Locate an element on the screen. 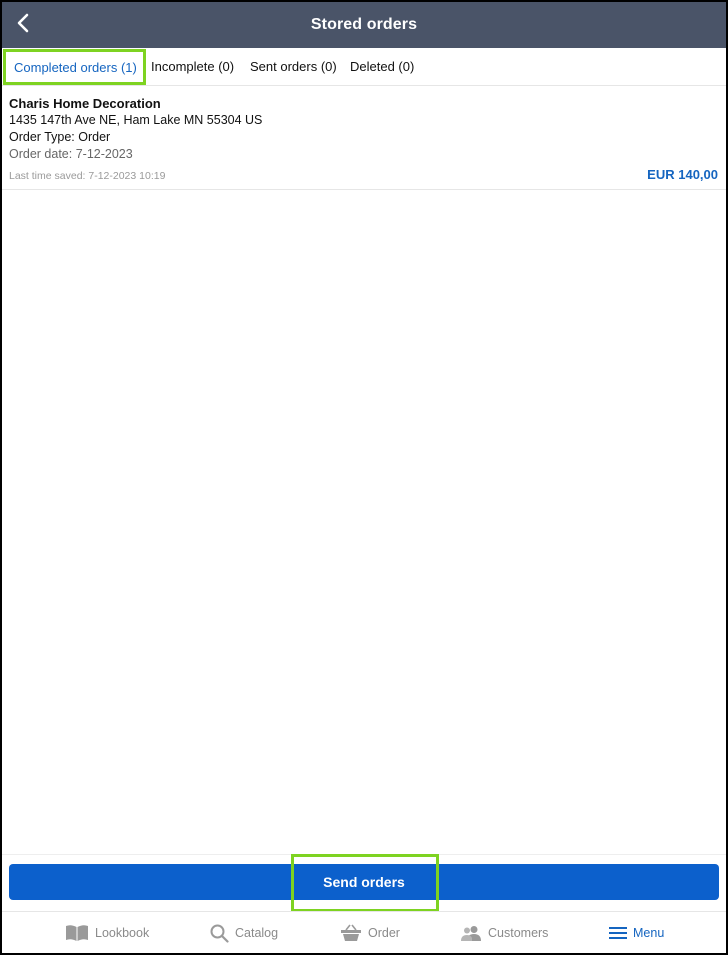  nav-order: Order is located at coordinates (370, 932).